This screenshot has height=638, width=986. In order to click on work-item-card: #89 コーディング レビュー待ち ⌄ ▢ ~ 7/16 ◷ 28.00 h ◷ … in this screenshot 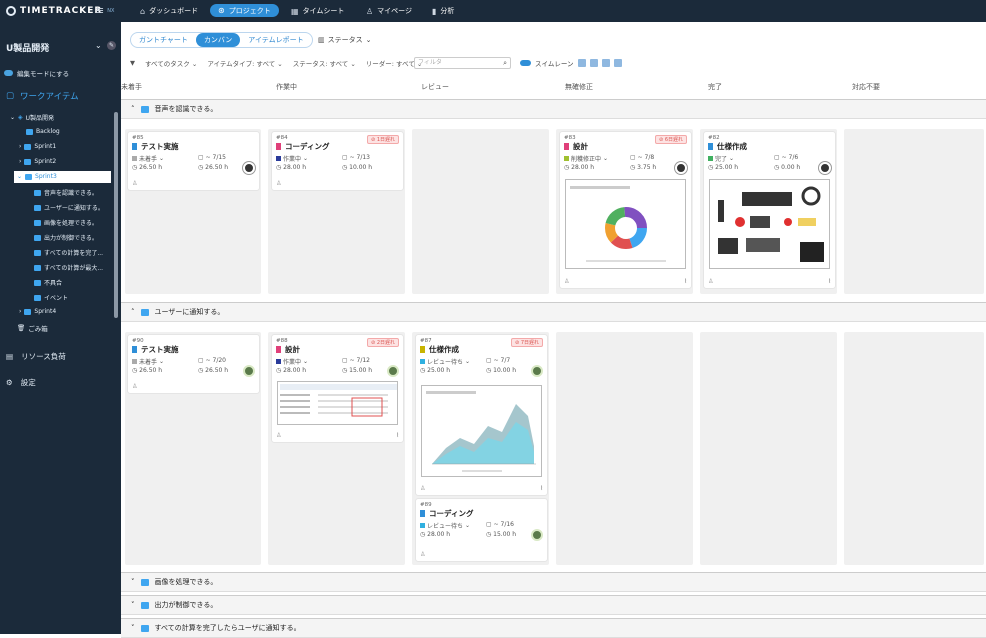, I will do `click(481, 530)`.